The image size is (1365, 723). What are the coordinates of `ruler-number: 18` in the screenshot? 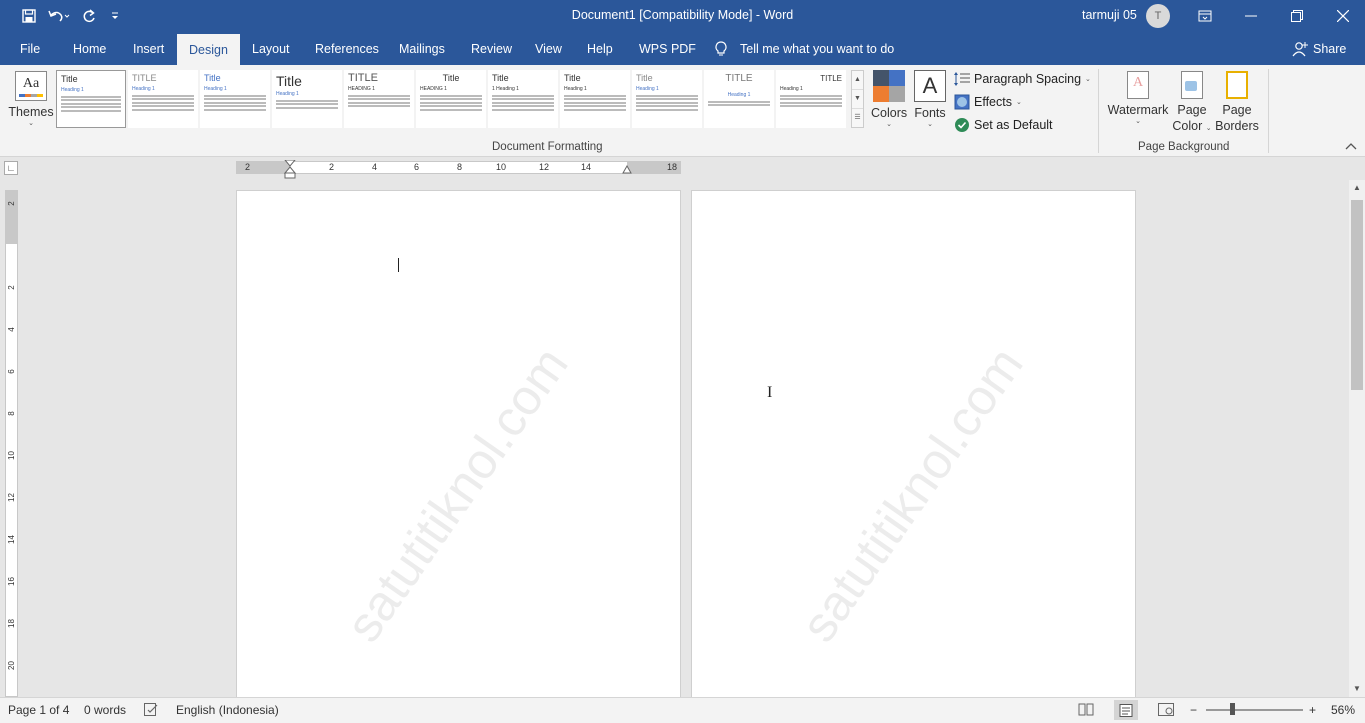 It's located at (672, 167).